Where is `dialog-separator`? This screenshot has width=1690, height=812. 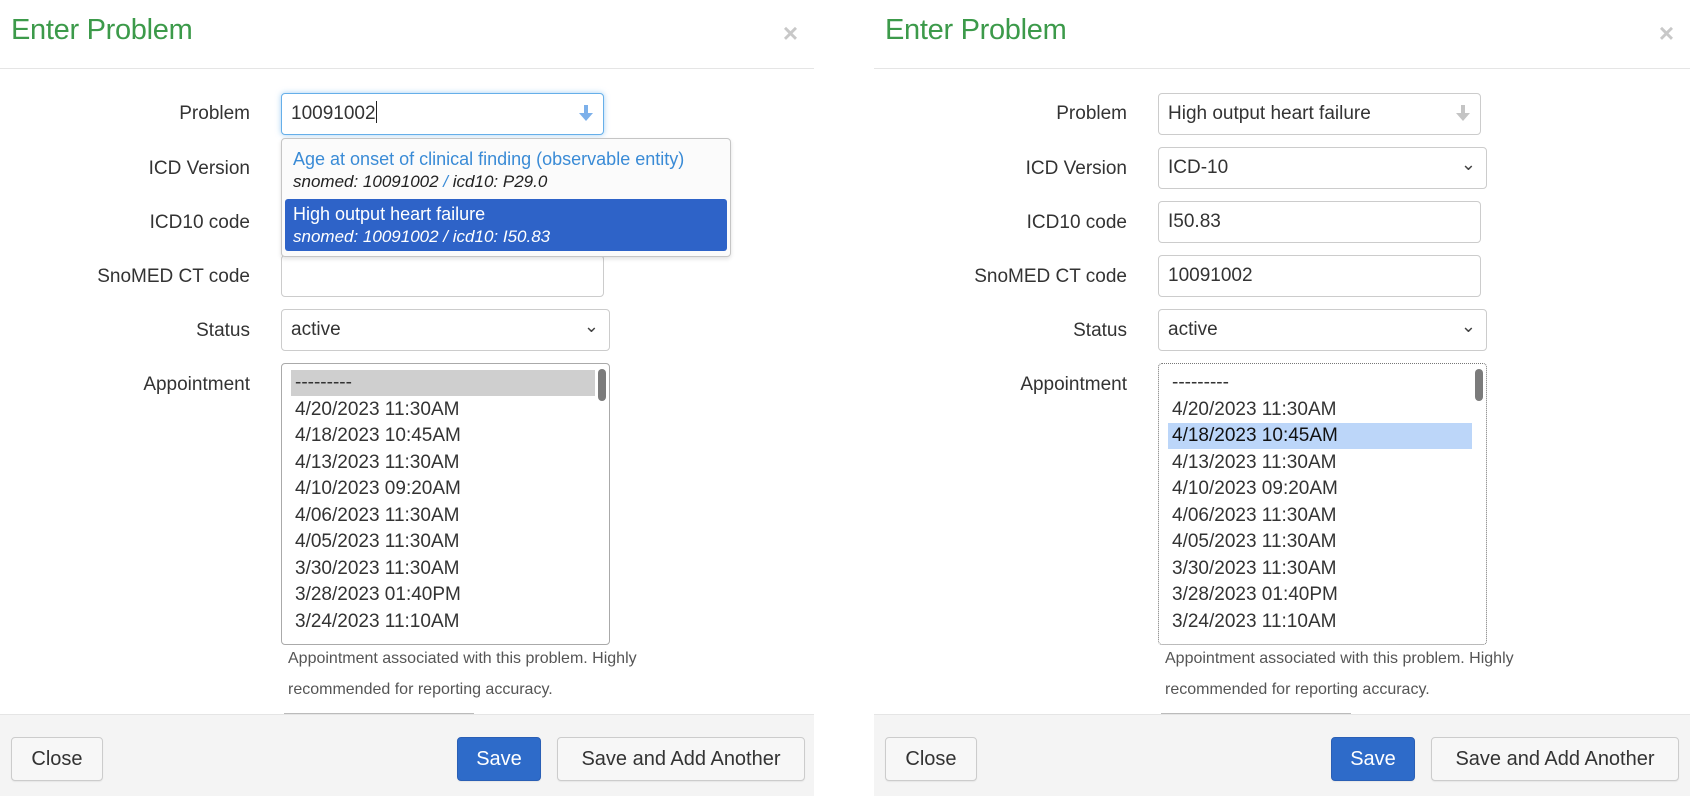 dialog-separator is located at coordinates (844, 406).